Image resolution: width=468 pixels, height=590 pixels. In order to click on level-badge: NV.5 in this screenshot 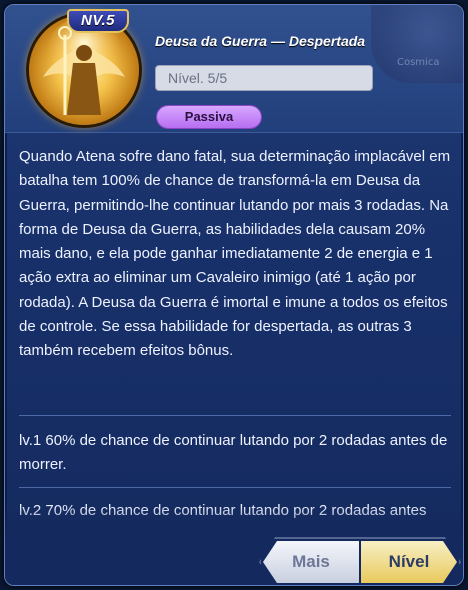, I will do `click(98, 21)`.